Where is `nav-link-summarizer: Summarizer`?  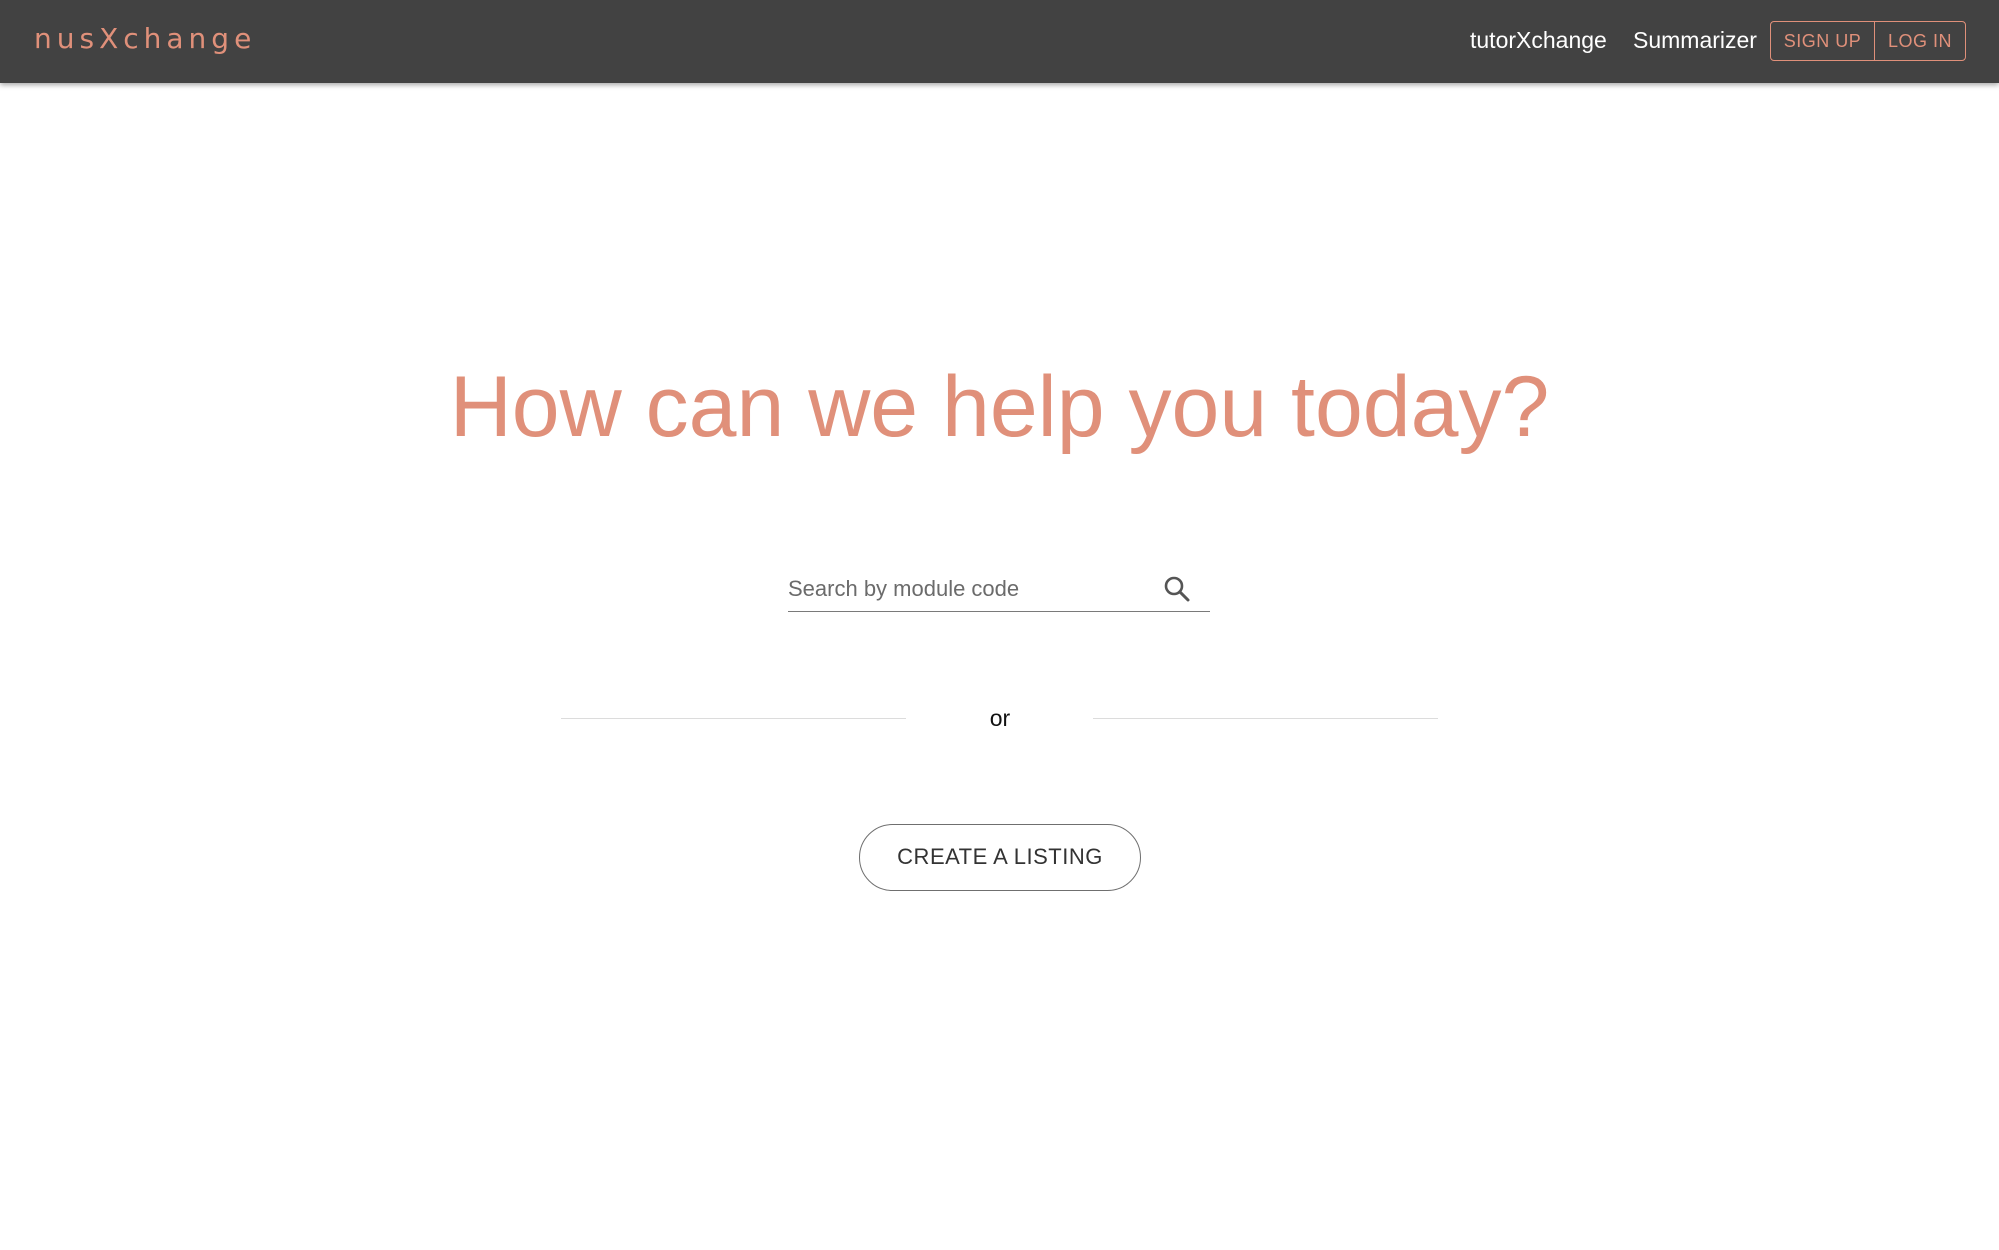 nav-link-summarizer: Summarizer is located at coordinates (1695, 40).